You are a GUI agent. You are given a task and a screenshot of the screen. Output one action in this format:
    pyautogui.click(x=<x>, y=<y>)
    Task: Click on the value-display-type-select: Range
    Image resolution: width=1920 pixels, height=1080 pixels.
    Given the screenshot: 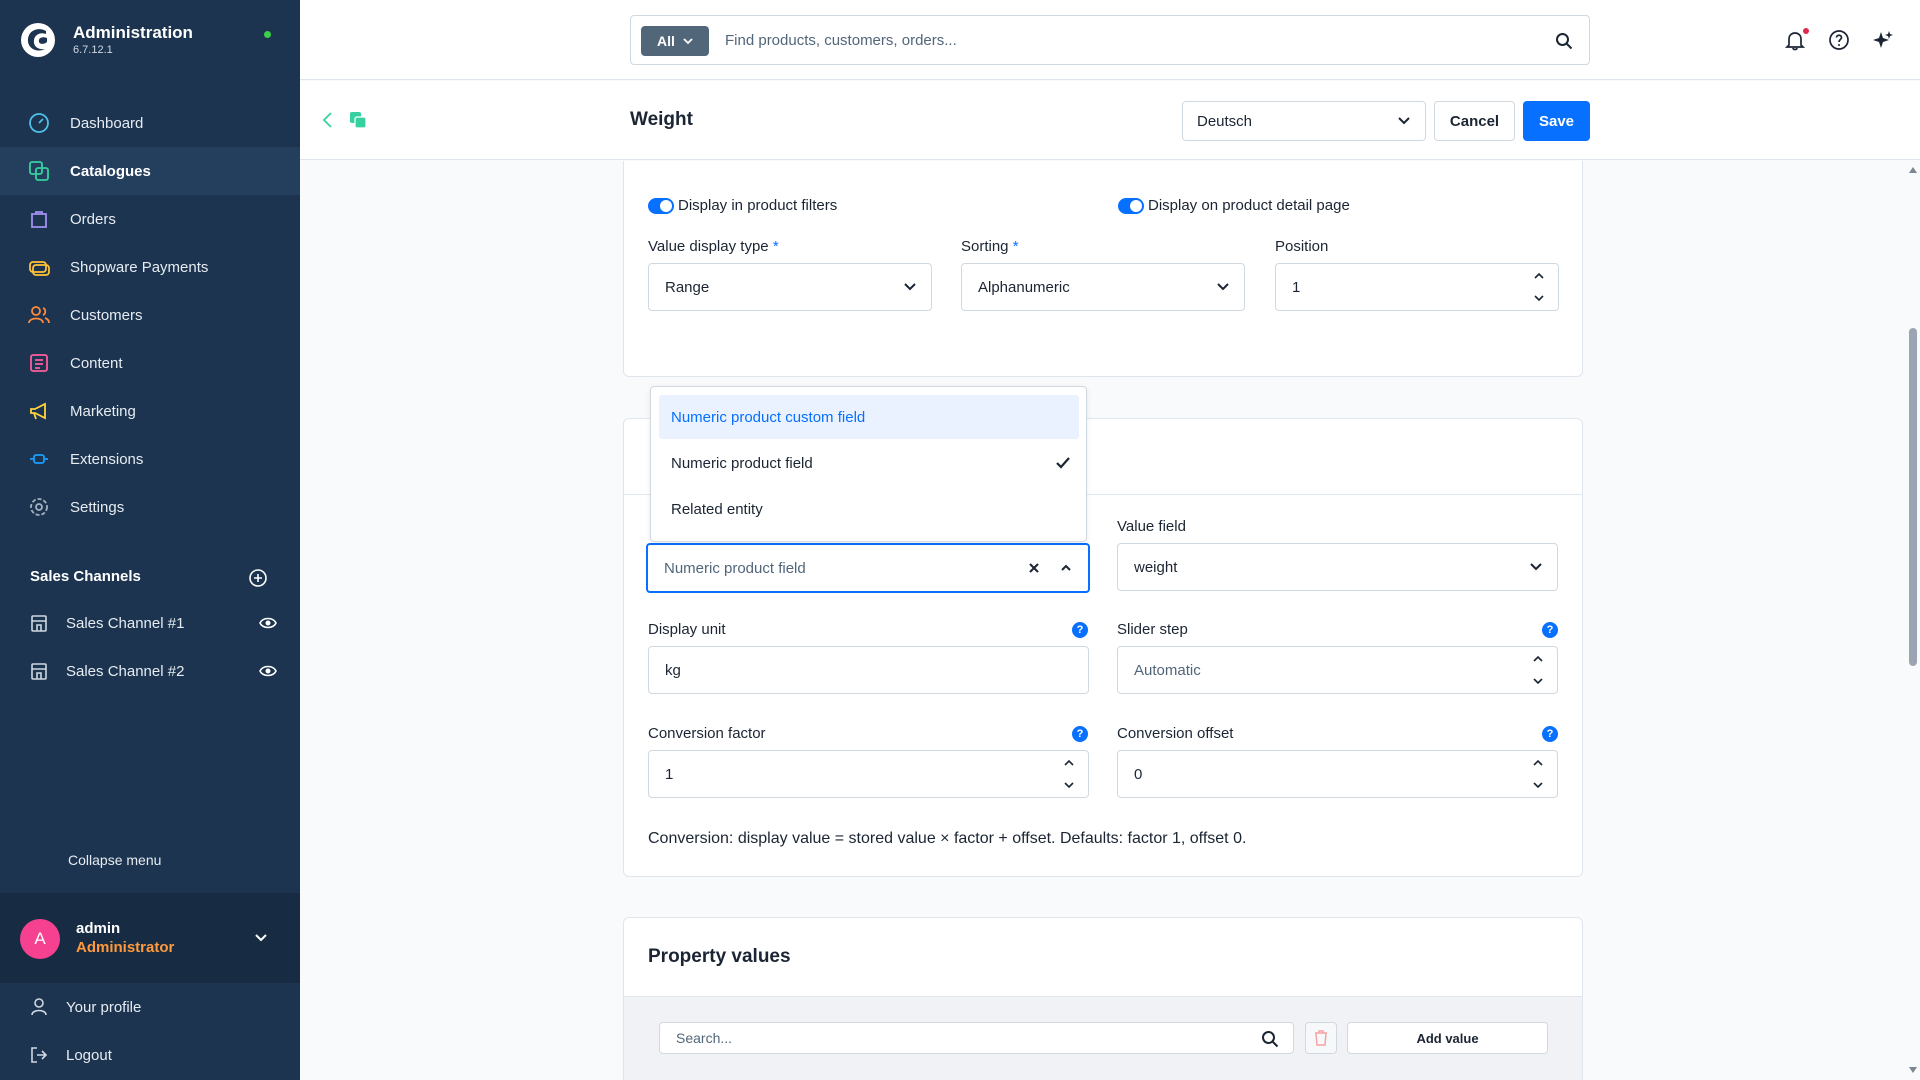 What is the action you would take?
    pyautogui.click(x=790, y=287)
    